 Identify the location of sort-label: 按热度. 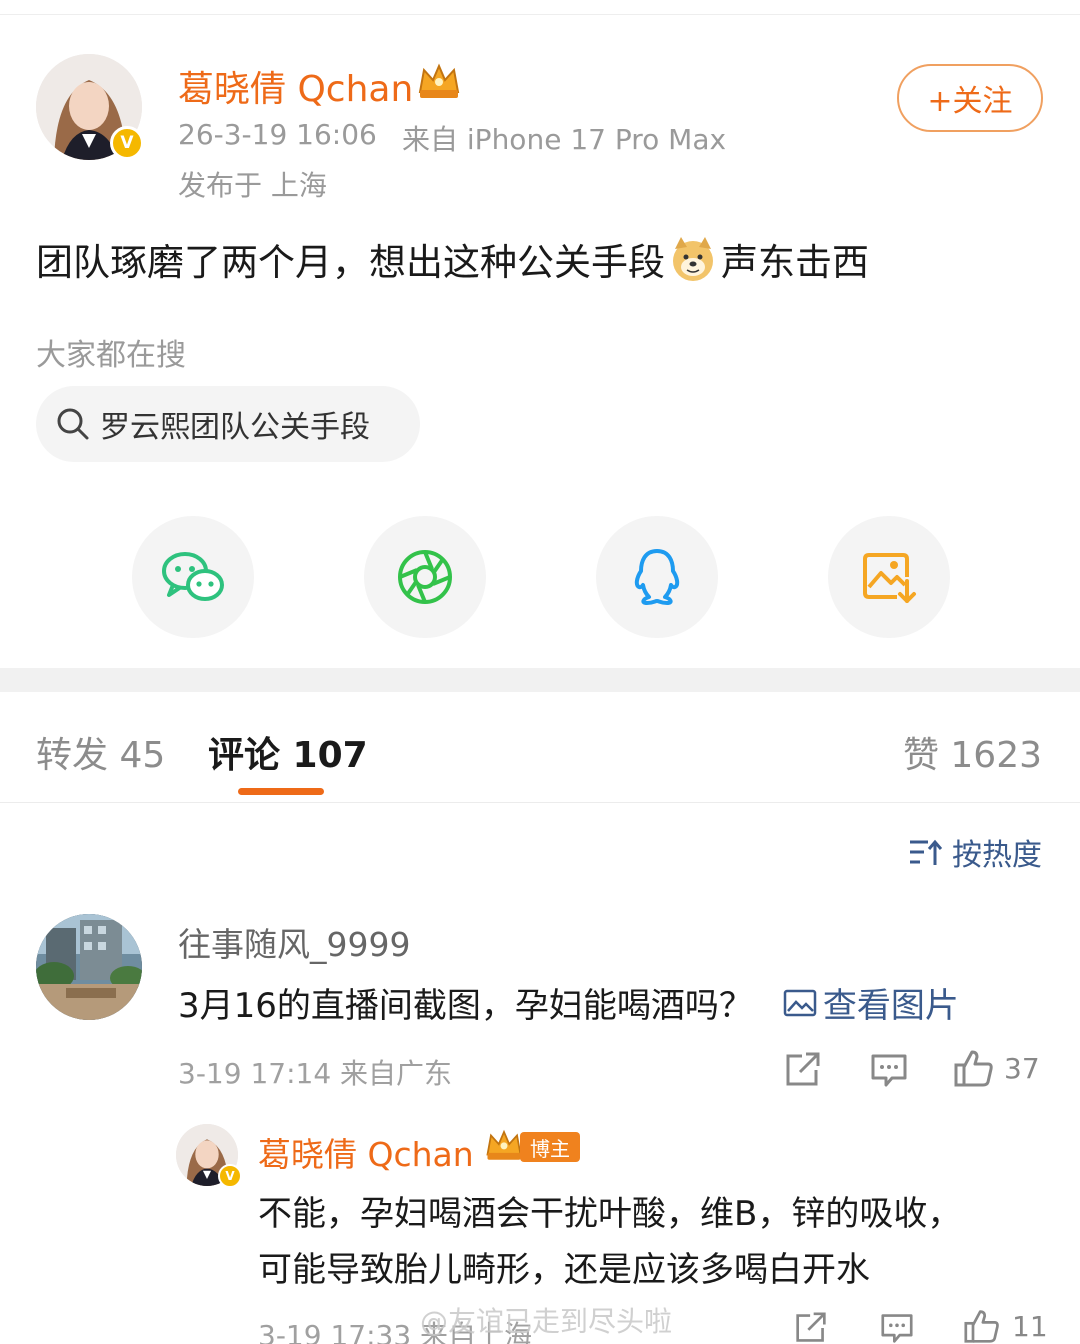
(997, 855).